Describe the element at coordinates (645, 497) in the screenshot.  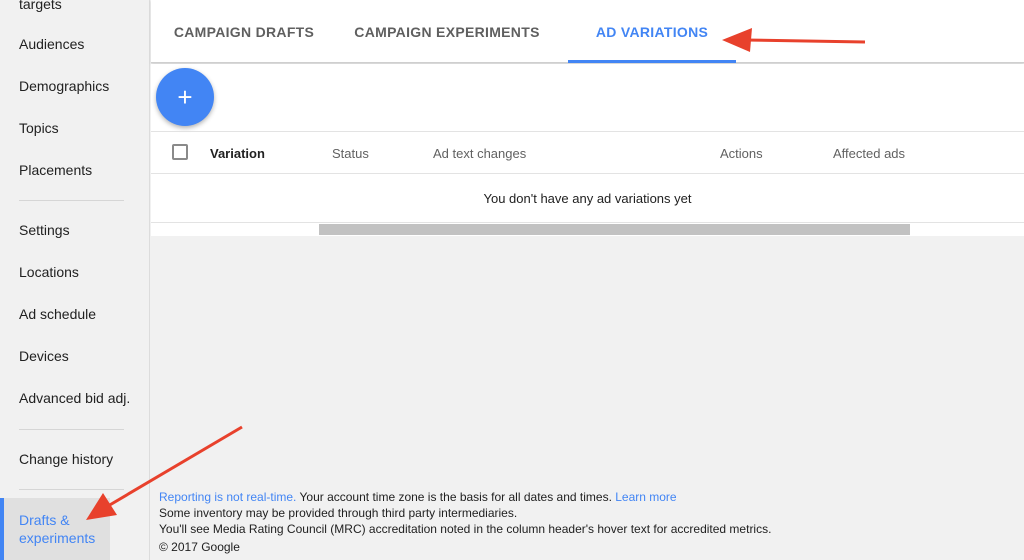
I see `learn-more-link: Learn more` at that location.